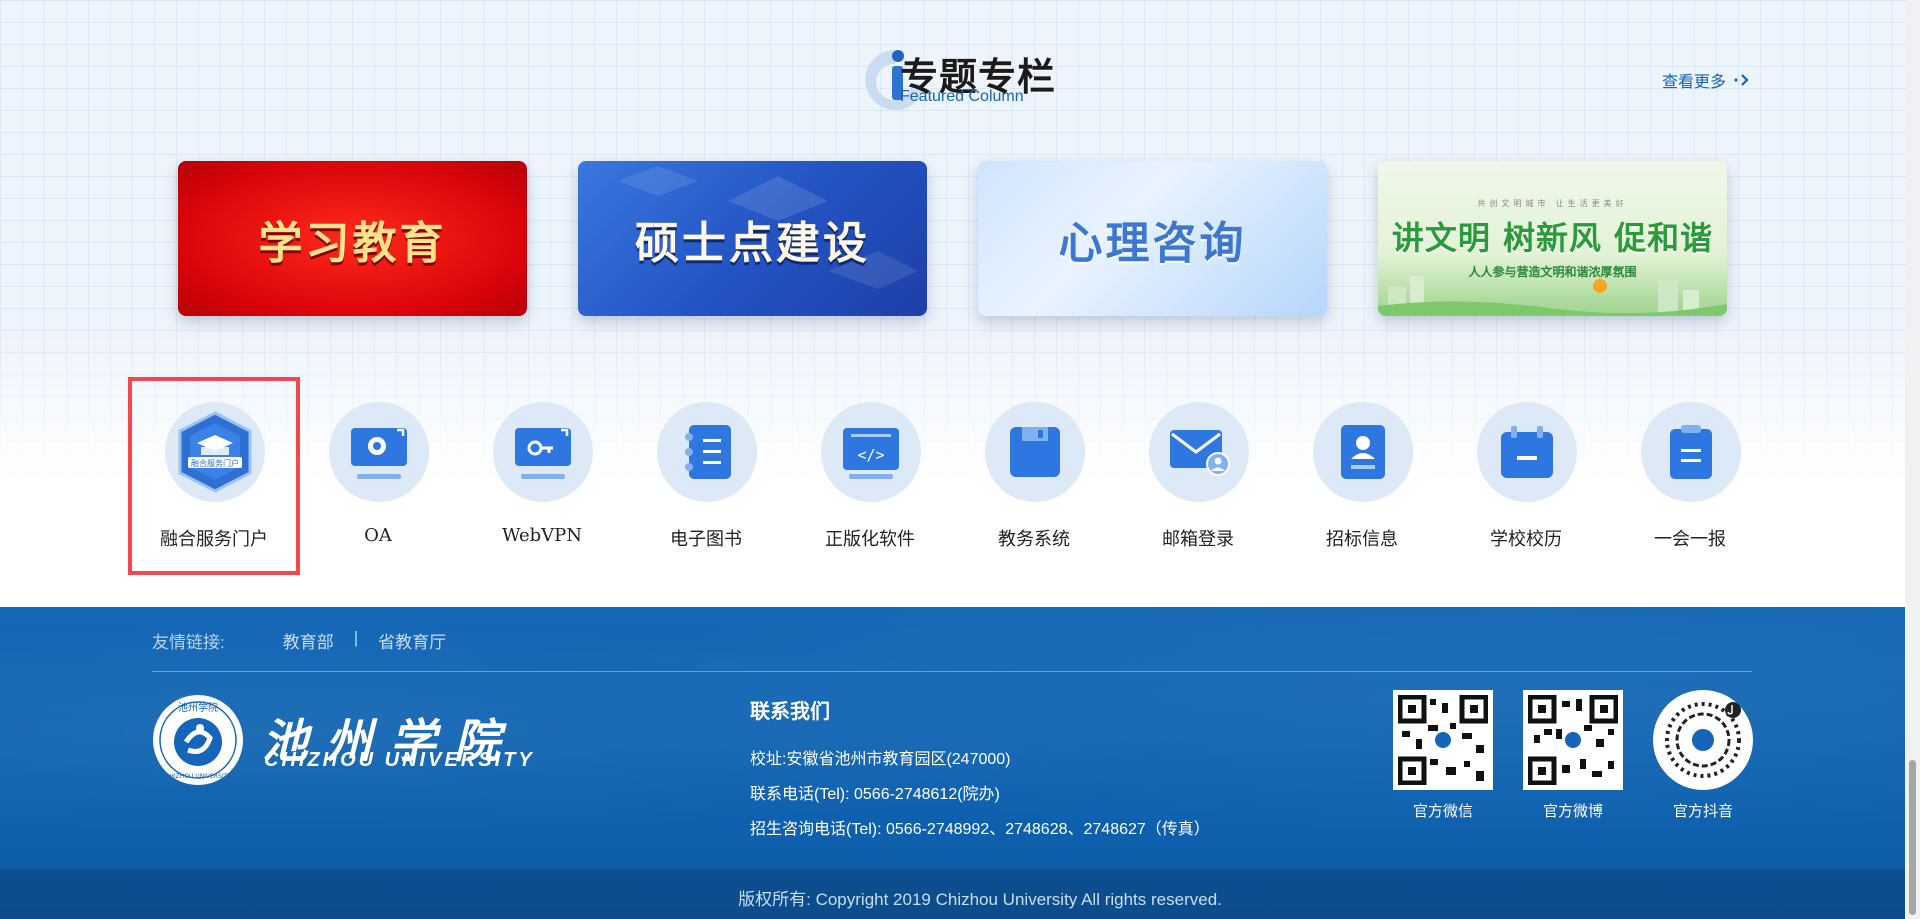 The image size is (1920, 919). I want to click on service-webvpn: WebVPN, so click(542, 476).